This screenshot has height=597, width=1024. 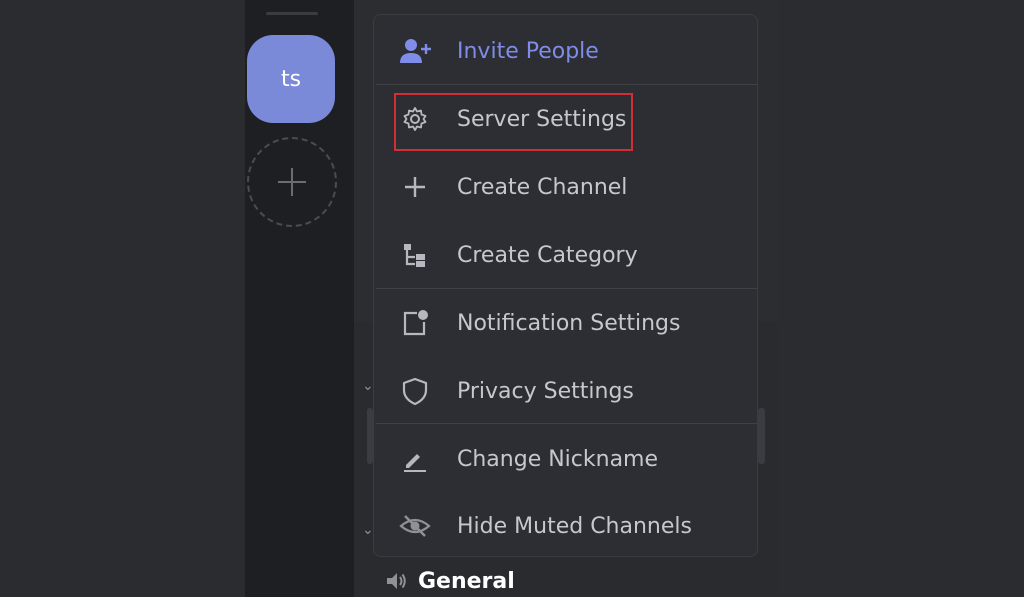 I want to click on menu-item-server-settings: Server Settings, so click(x=565, y=119).